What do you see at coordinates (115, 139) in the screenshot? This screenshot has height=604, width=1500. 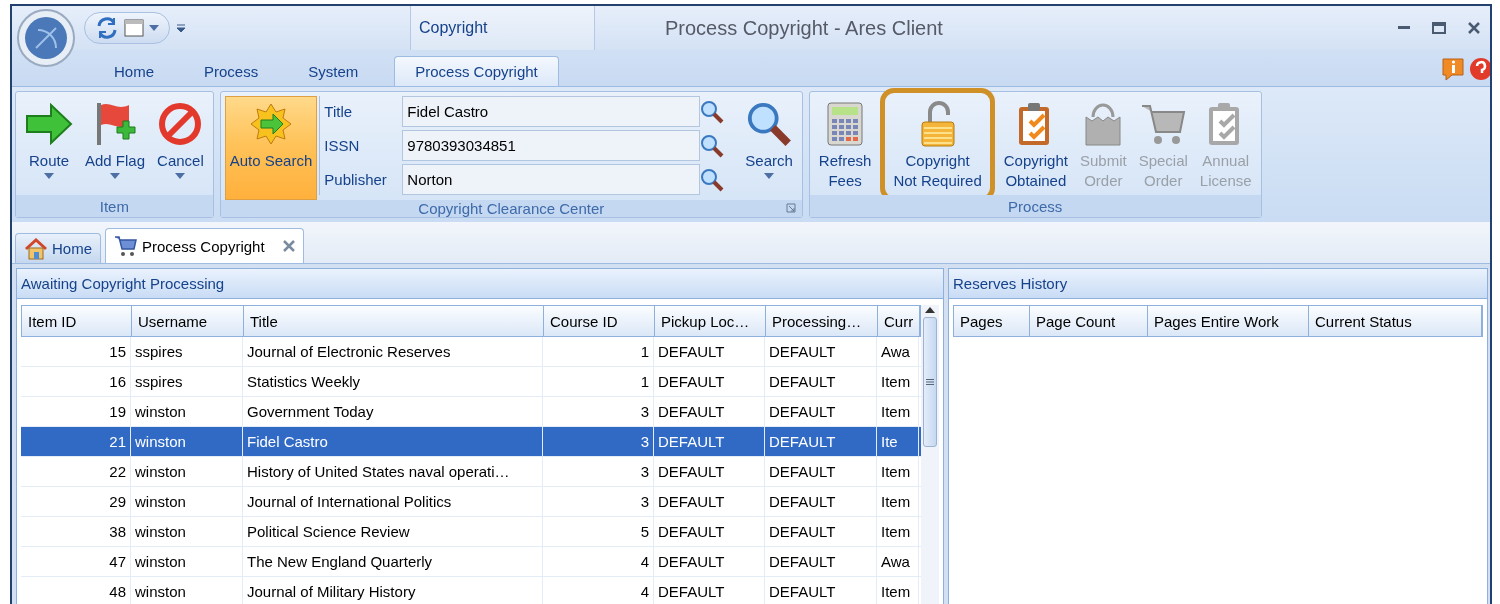 I see `ribbon-button: Add Flag` at bounding box center [115, 139].